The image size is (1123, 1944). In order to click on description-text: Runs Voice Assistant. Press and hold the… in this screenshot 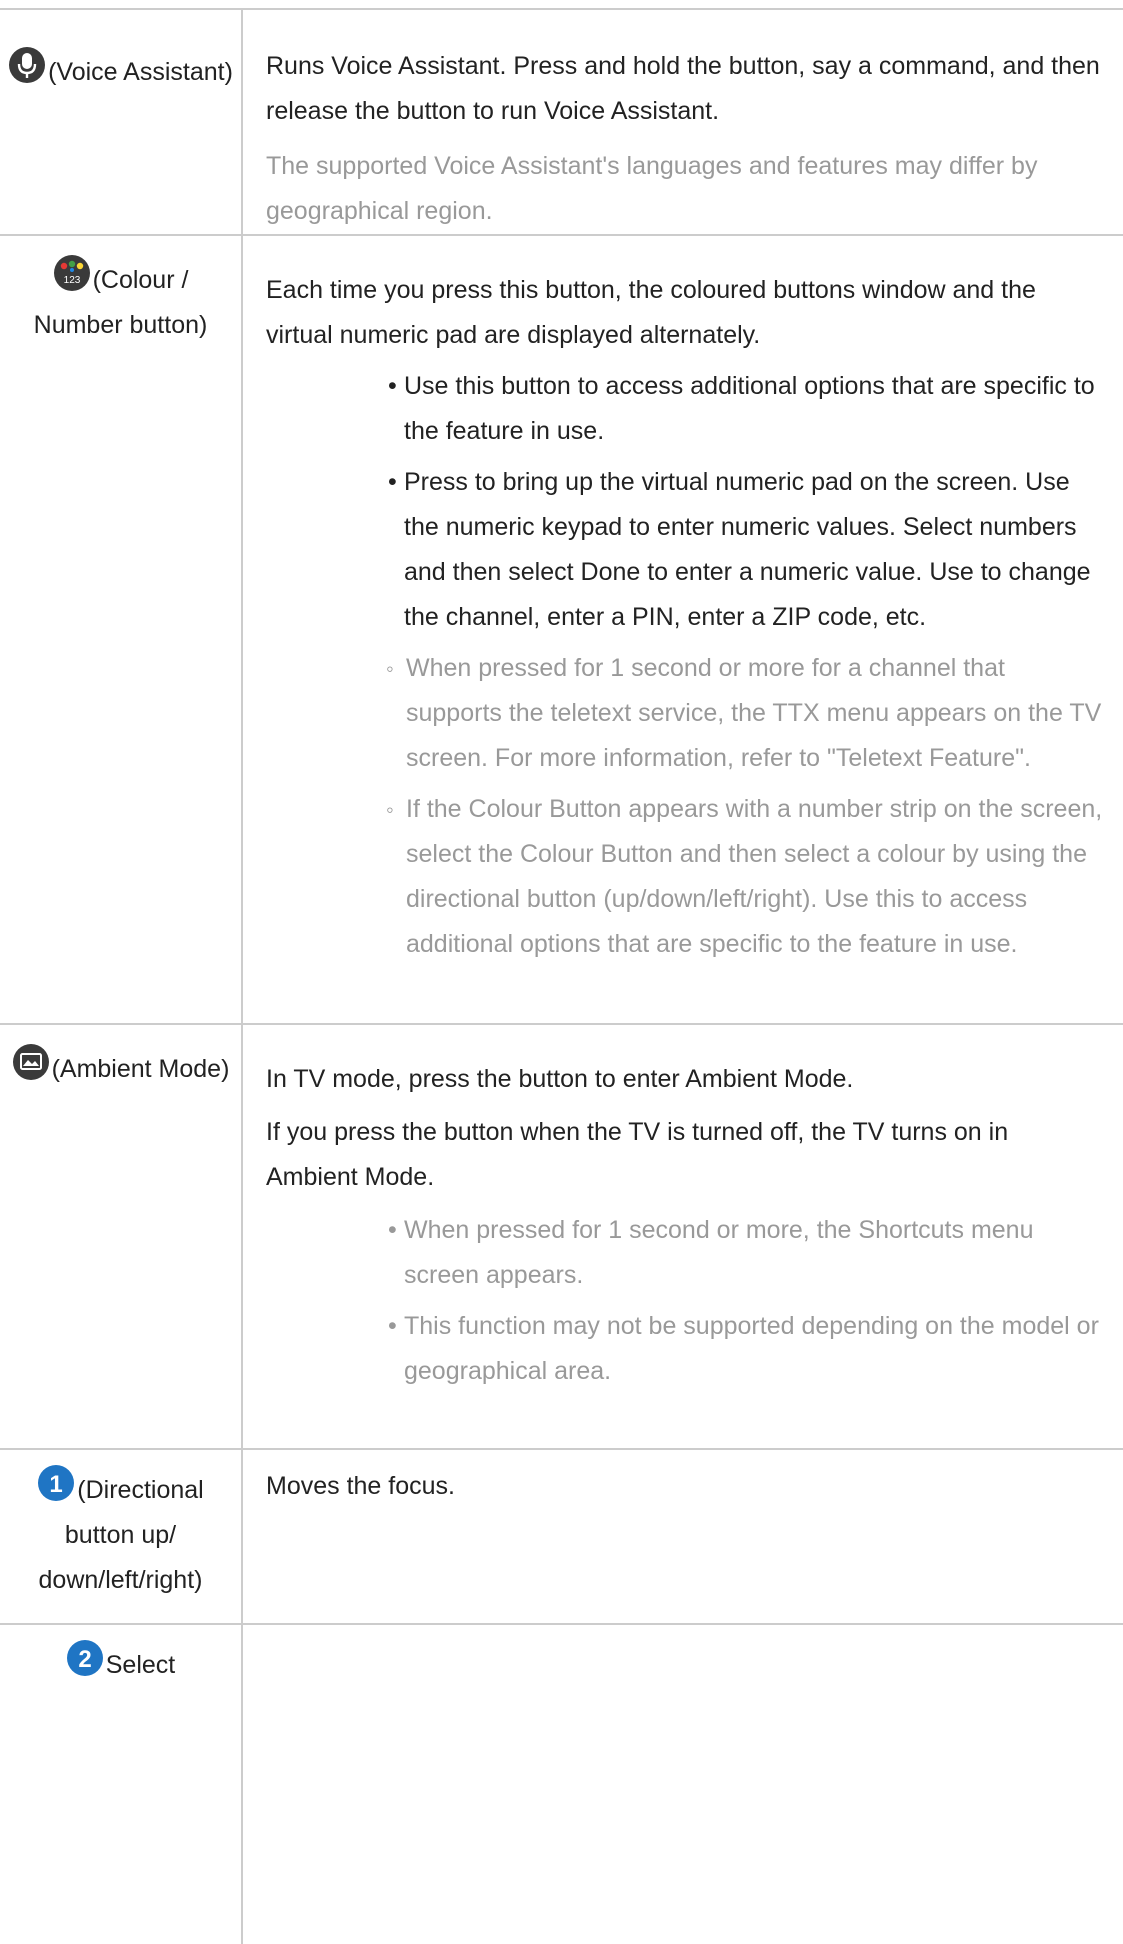, I will do `click(683, 88)`.